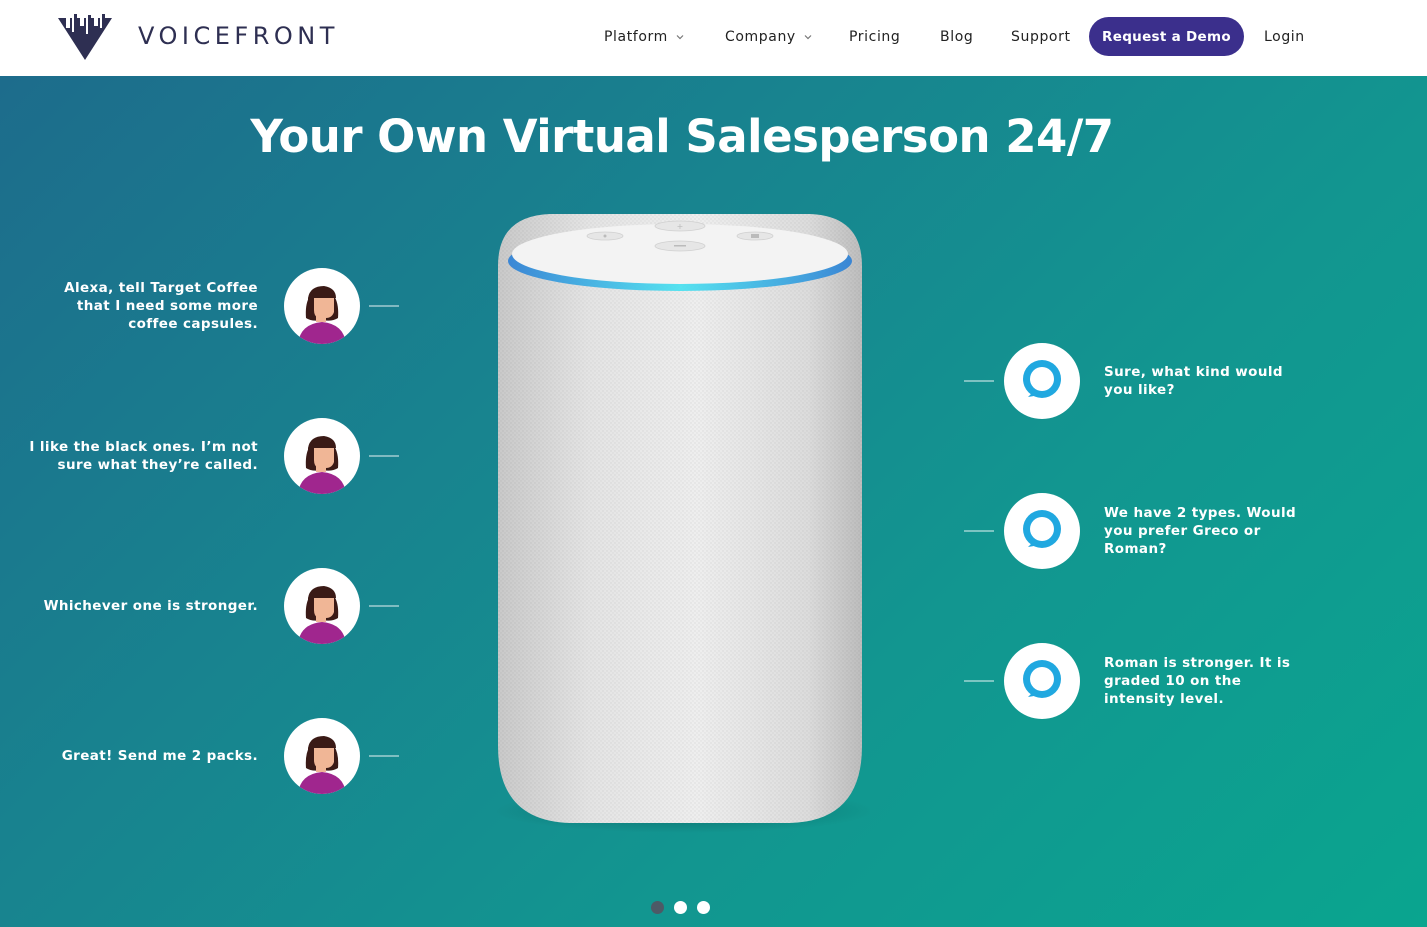 The width and height of the screenshot is (1427, 927). I want to click on nav-company-label: Company, so click(760, 36).